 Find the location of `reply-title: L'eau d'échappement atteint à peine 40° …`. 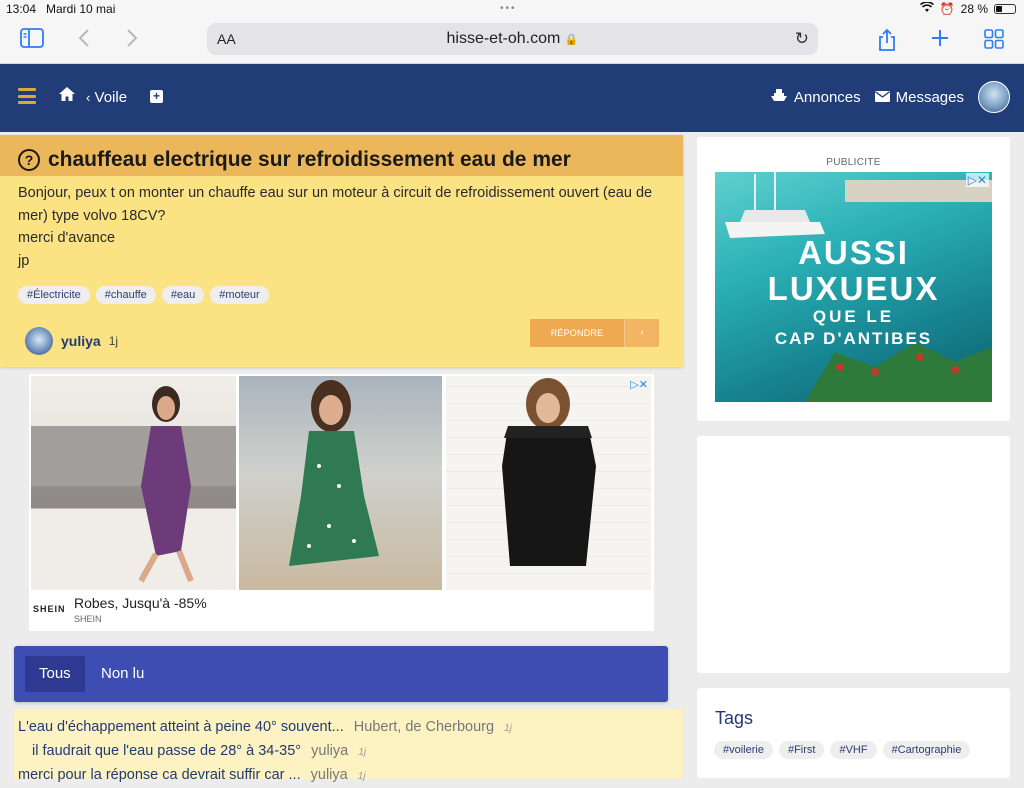

reply-title: L'eau d'échappement atteint à peine 40° … is located at coordinates (181, 727).